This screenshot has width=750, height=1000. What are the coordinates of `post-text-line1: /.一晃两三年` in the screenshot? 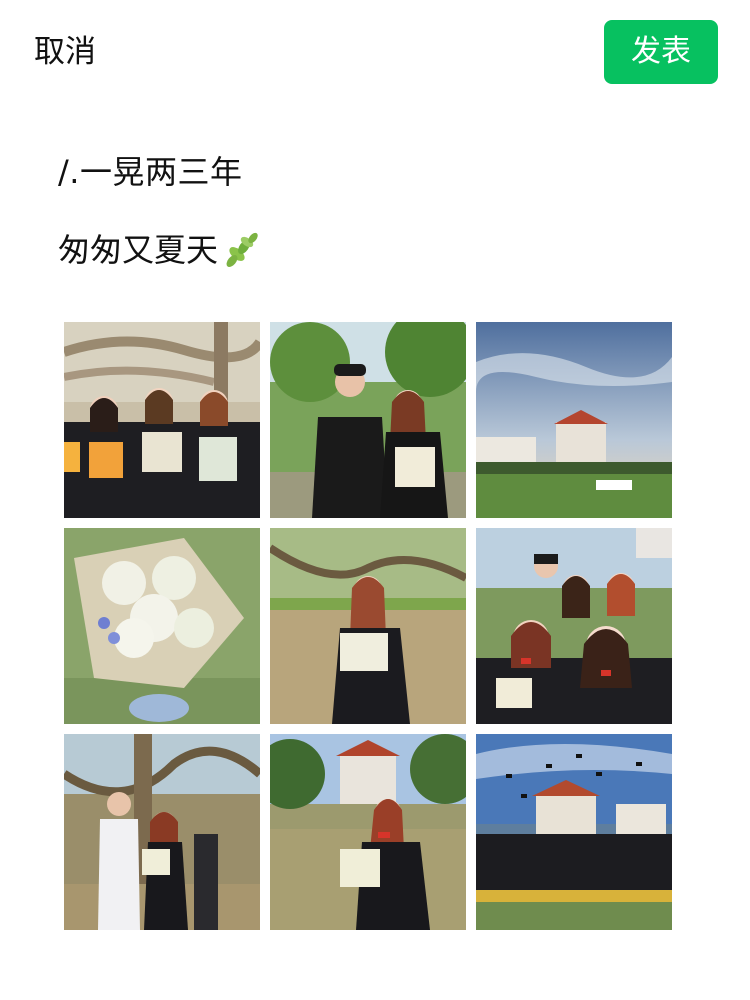 It's located at (150, 172).